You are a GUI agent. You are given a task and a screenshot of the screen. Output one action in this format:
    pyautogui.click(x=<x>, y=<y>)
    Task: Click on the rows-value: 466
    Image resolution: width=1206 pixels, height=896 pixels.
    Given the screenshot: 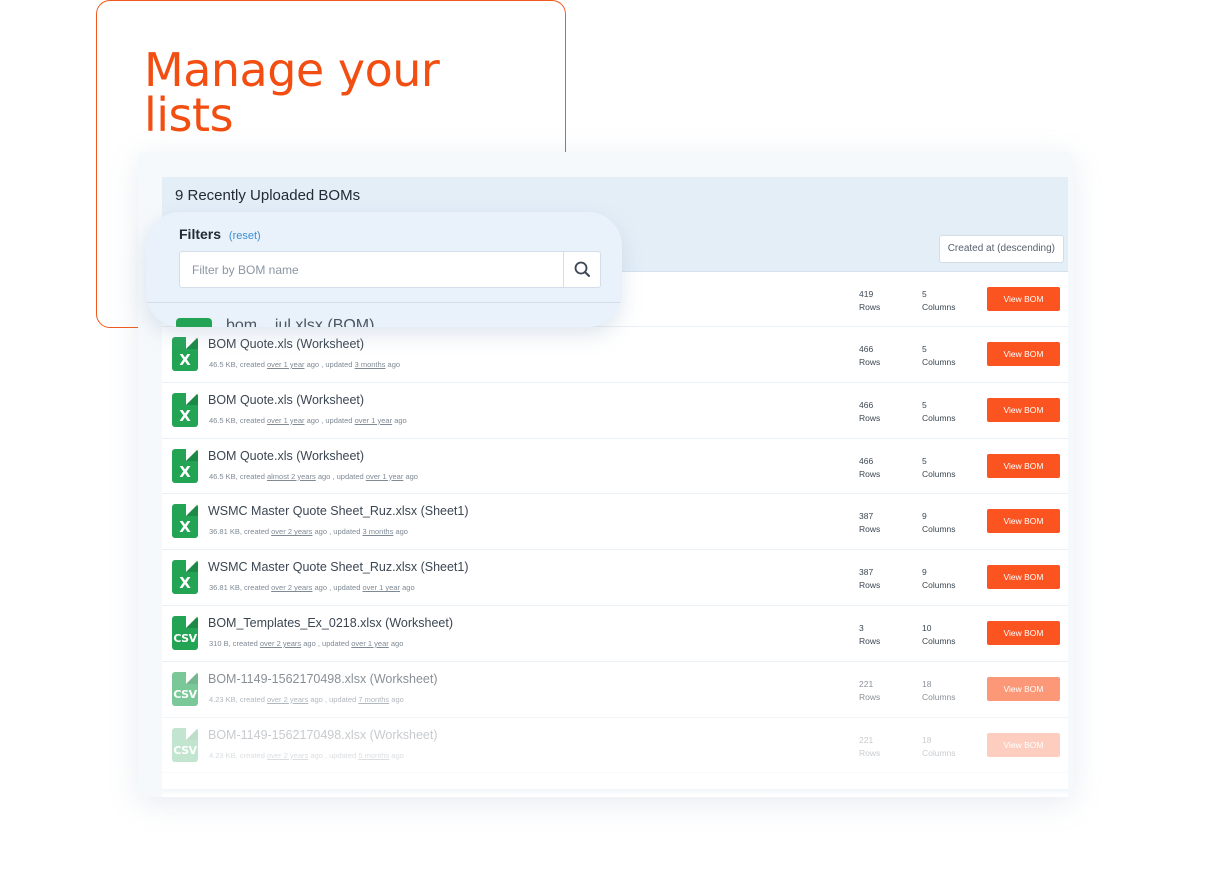 What is the action you would take?
    pyautogui.click(x=866, y=349)
    